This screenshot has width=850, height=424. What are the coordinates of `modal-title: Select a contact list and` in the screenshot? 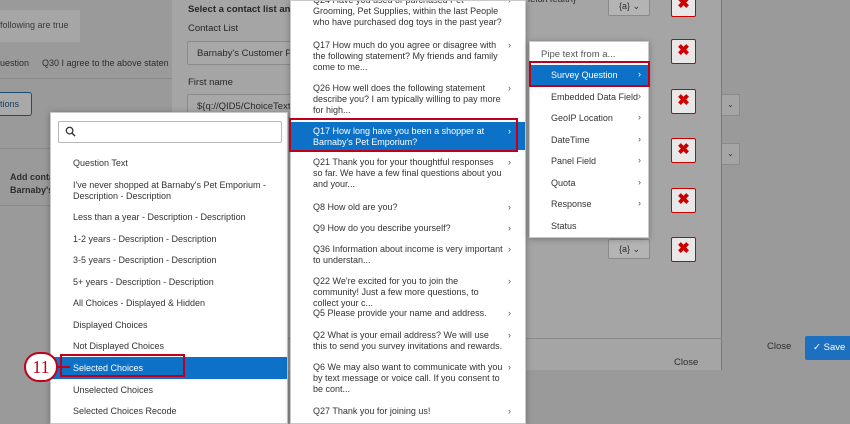 It's located at (242, 9).